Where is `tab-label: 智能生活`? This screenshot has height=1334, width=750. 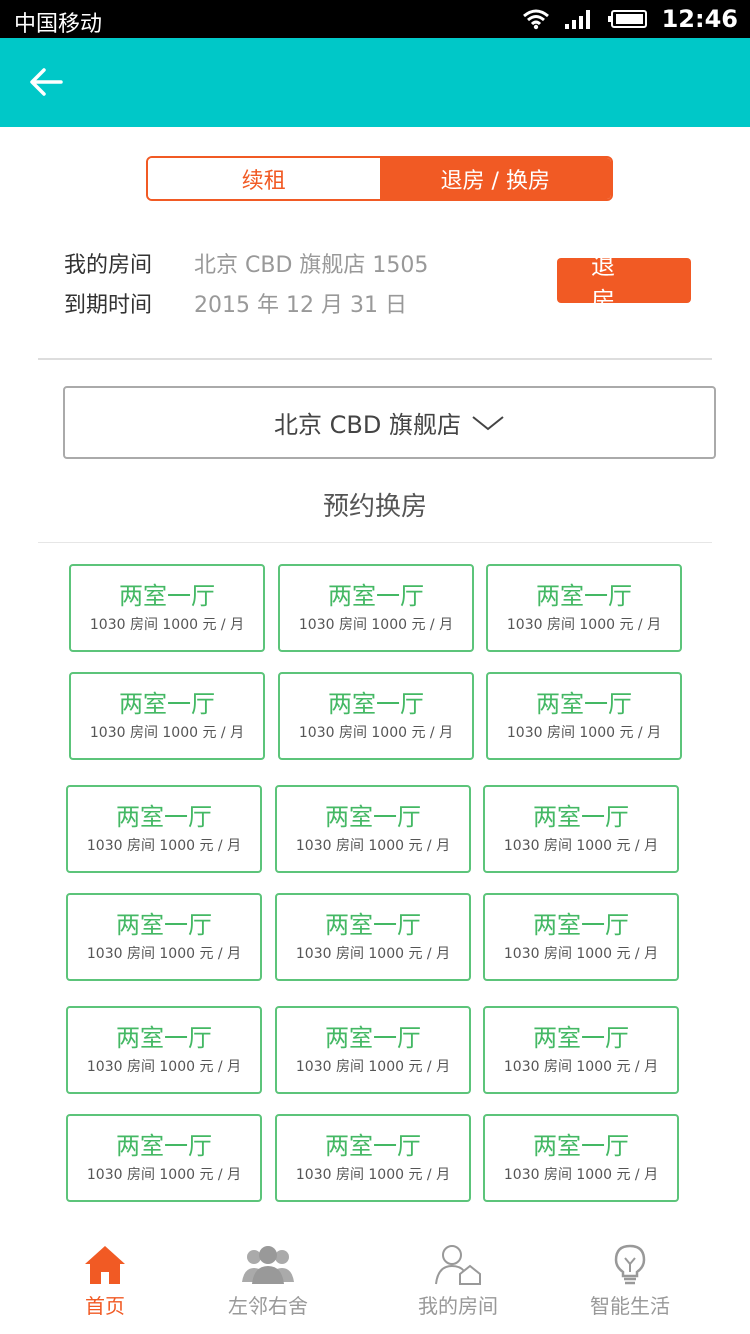
tab-label: 智能生活 is located at coordinates (630, 1306).